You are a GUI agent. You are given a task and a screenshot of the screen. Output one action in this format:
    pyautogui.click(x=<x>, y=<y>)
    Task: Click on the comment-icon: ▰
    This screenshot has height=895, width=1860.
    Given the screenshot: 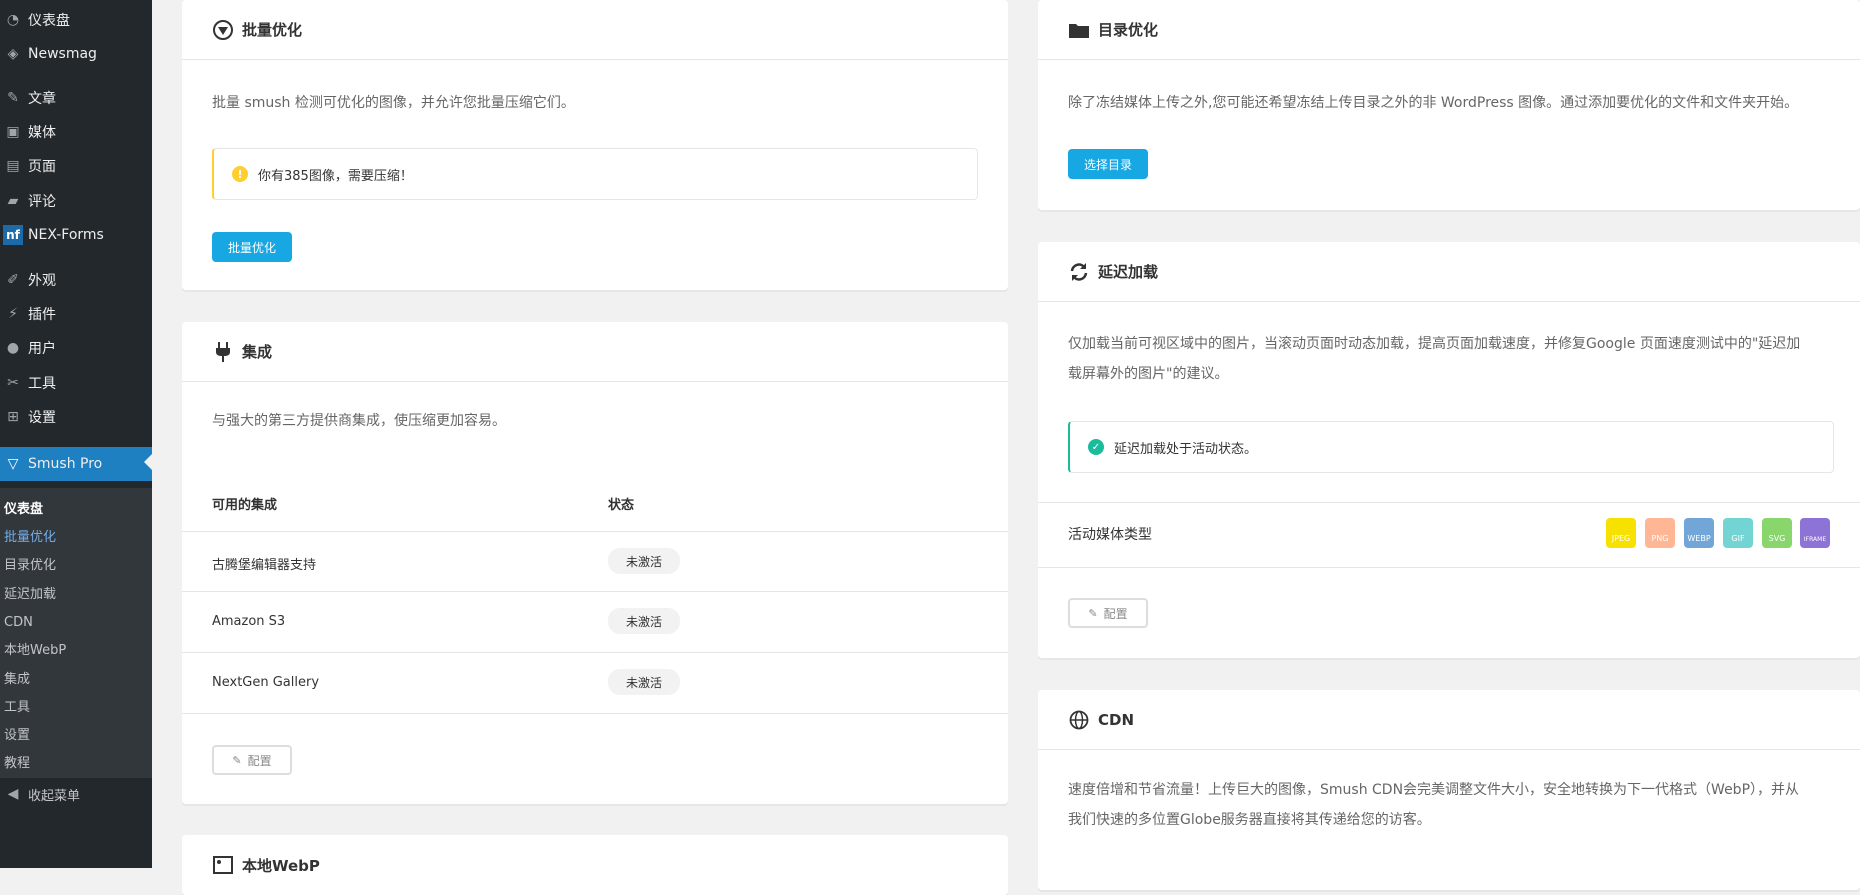 What is the action you would take?
    pyautogui.click(x=13, y=201)
    